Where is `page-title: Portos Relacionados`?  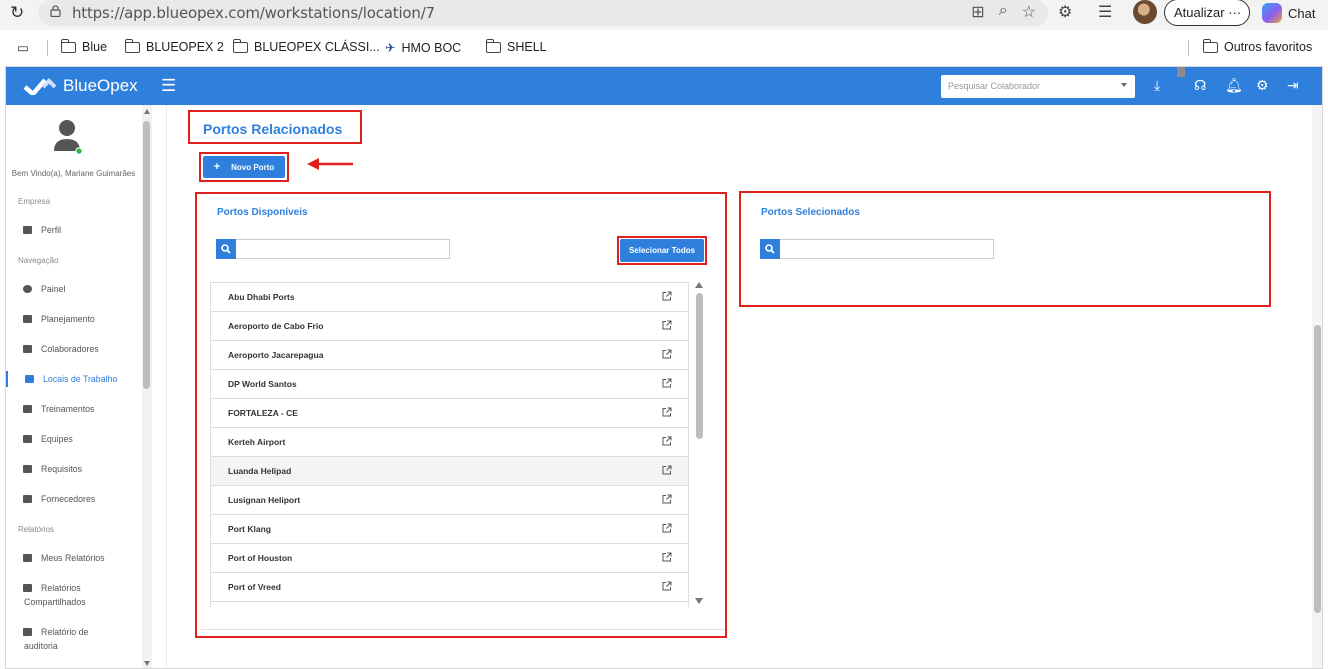 page-title: Portos Relacionados is located at coordinates (273, 129).